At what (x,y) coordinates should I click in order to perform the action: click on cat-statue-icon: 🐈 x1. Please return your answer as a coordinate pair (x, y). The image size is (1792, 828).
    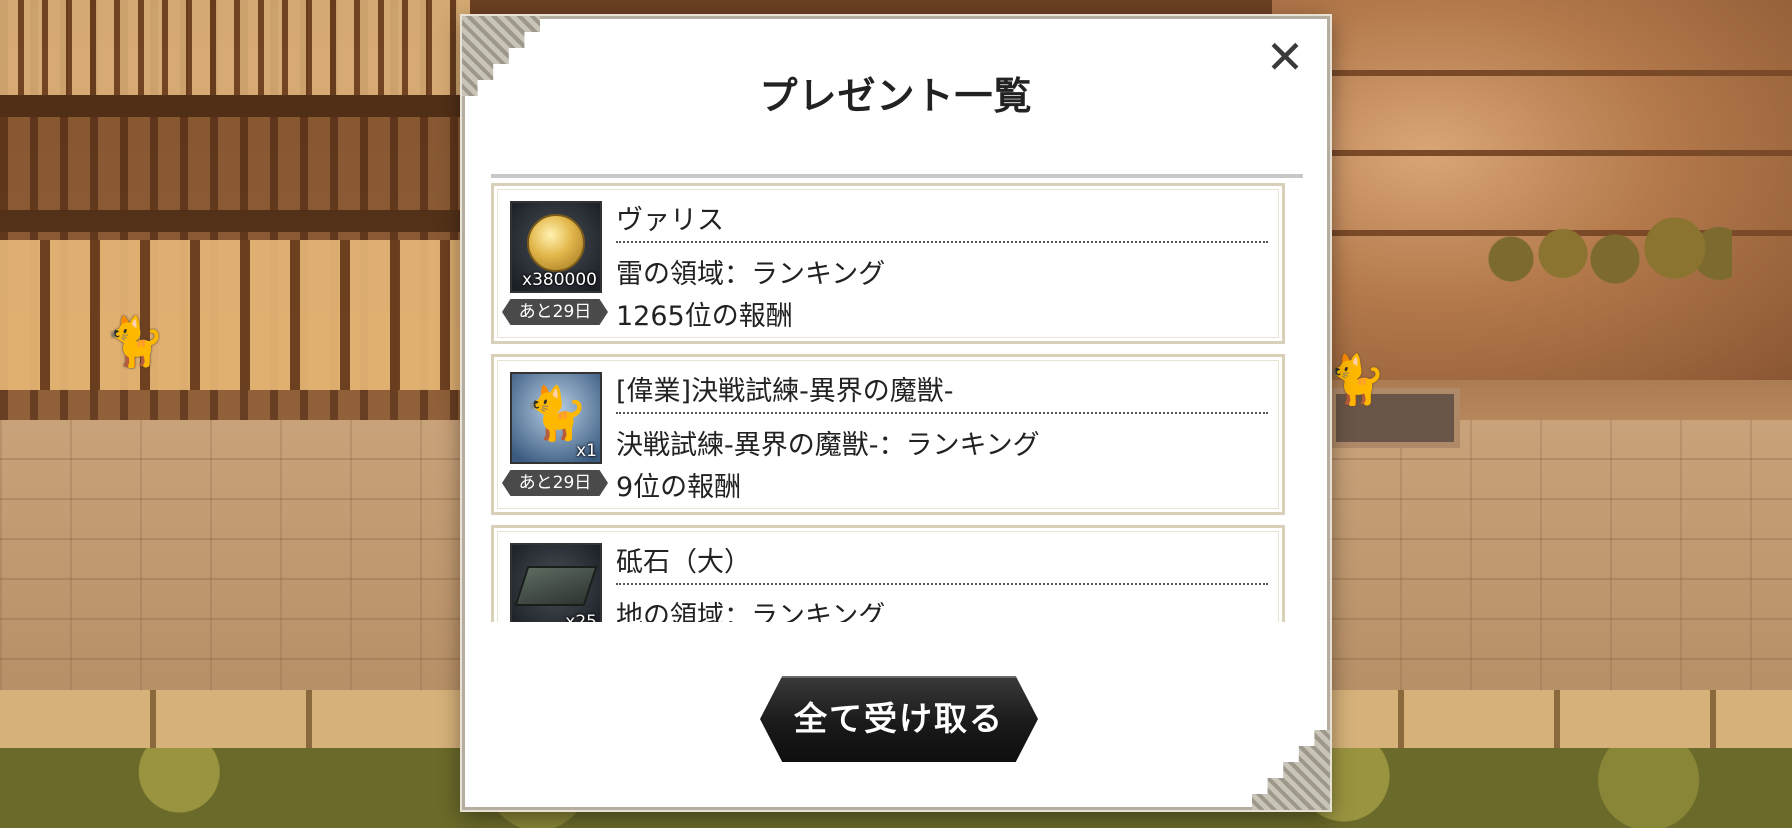
    Looking at the image, I should click on (556, 418).